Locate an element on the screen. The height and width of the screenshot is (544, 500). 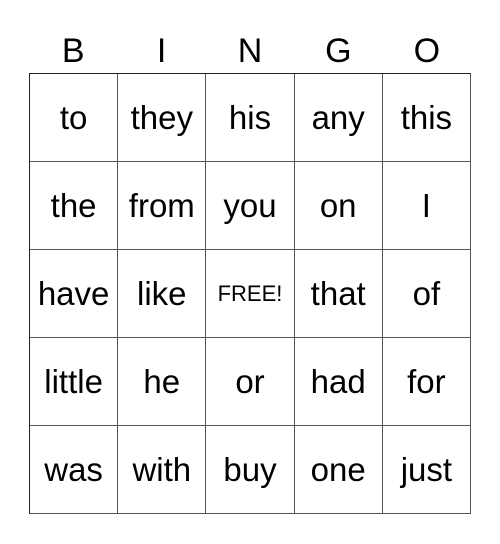
bingo-cell: for is located at coordinates (426, 382).